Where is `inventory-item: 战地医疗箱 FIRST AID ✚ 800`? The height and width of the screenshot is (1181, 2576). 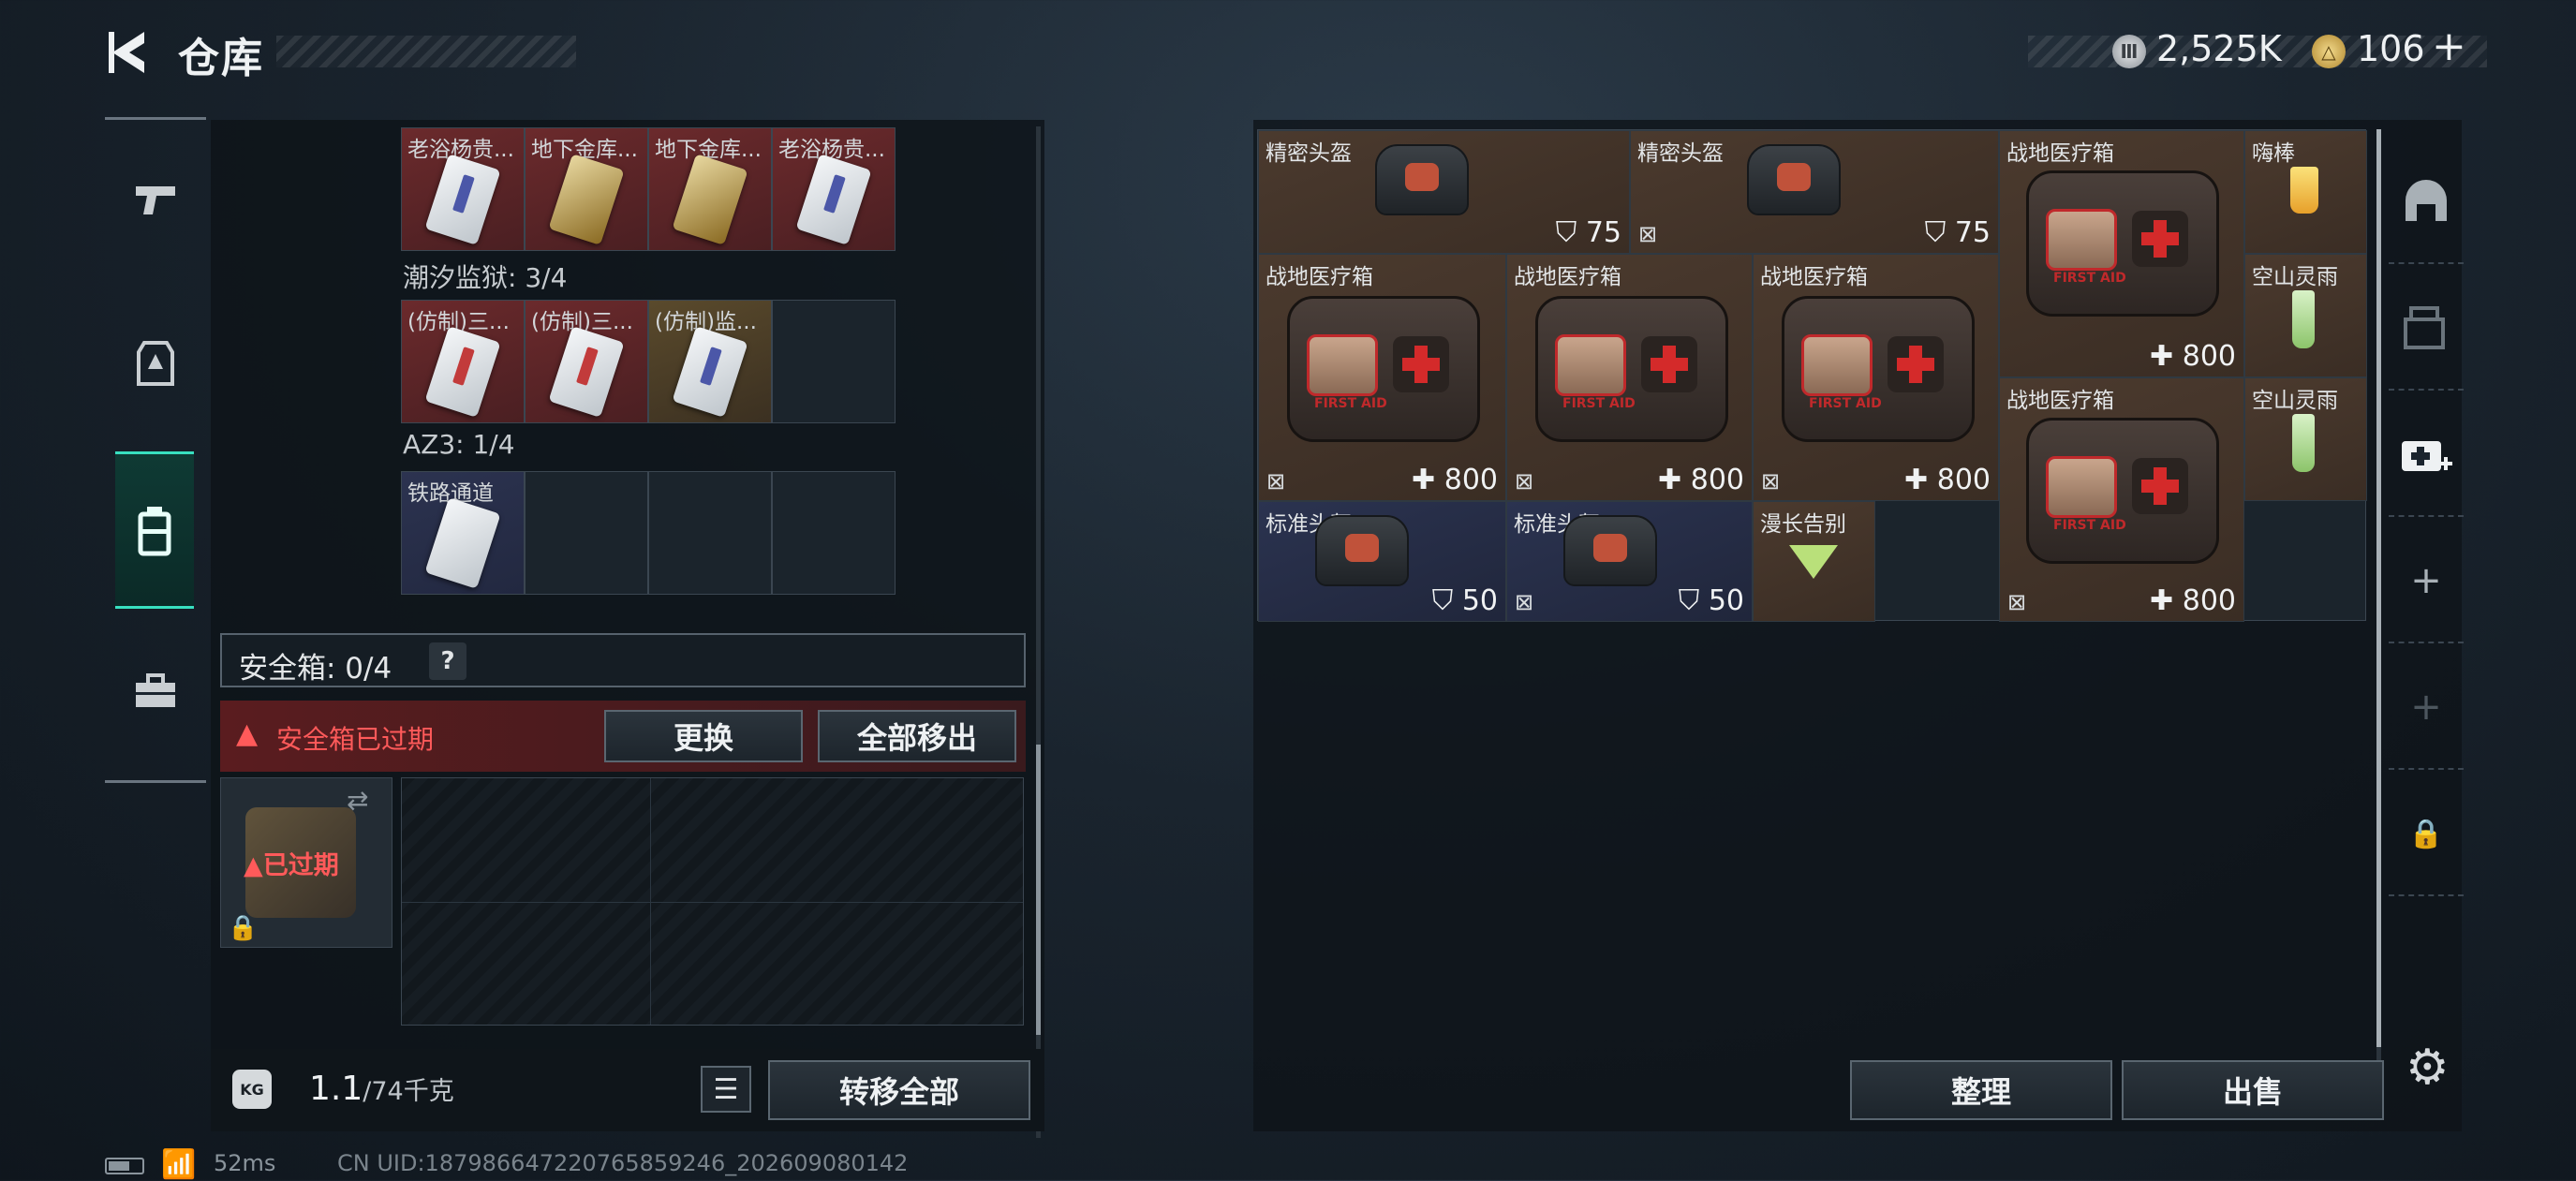
inventory-item: 战地医疗箱 FIRST AID ✚ 800 is located at coordinates (2121, 253).